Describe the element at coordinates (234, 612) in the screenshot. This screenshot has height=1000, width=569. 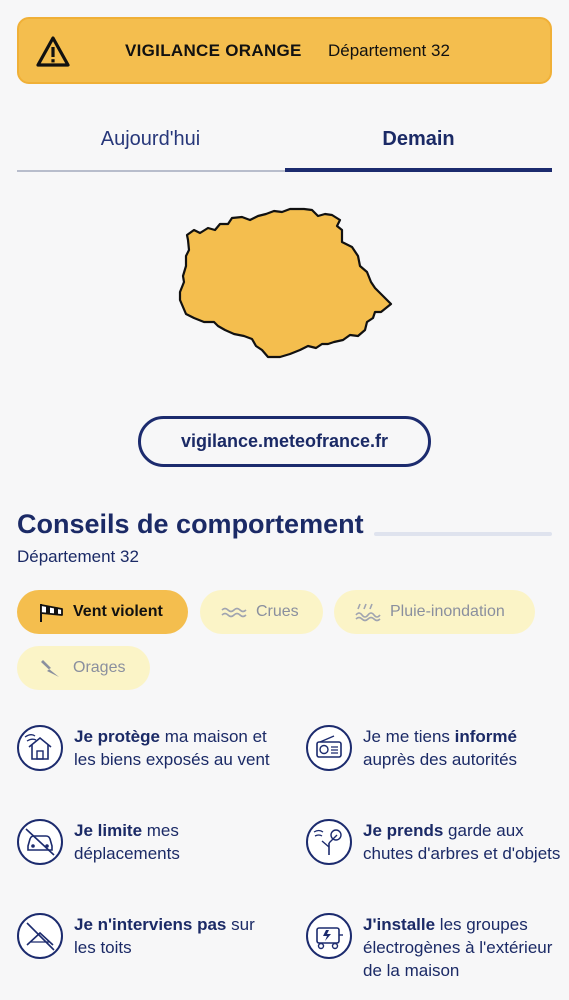
I see `waves-icon` at that location.